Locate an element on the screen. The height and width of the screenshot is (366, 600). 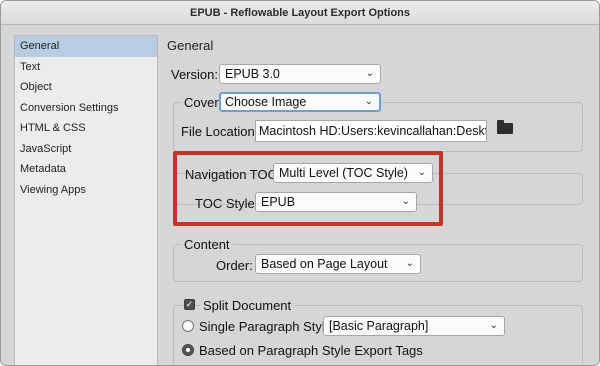
sidebar-item-viewing-apps: Viewing Apps is located at coordinates (86, 190).